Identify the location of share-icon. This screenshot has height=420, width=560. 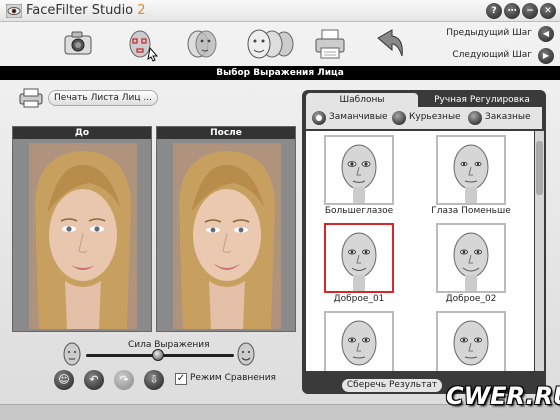
(390, 44).